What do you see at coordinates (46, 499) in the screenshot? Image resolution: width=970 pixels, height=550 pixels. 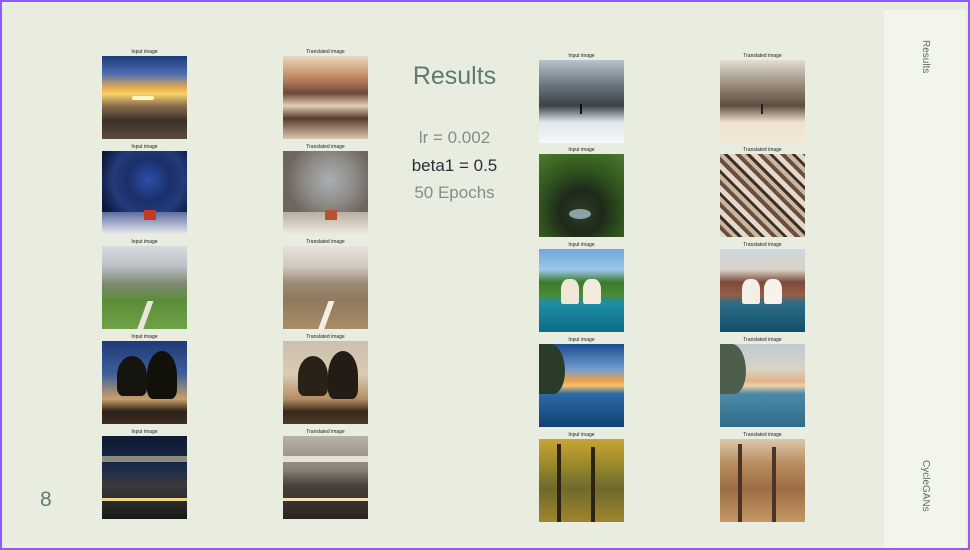 I see `page-number: 8` at bounding box center [46, 499].